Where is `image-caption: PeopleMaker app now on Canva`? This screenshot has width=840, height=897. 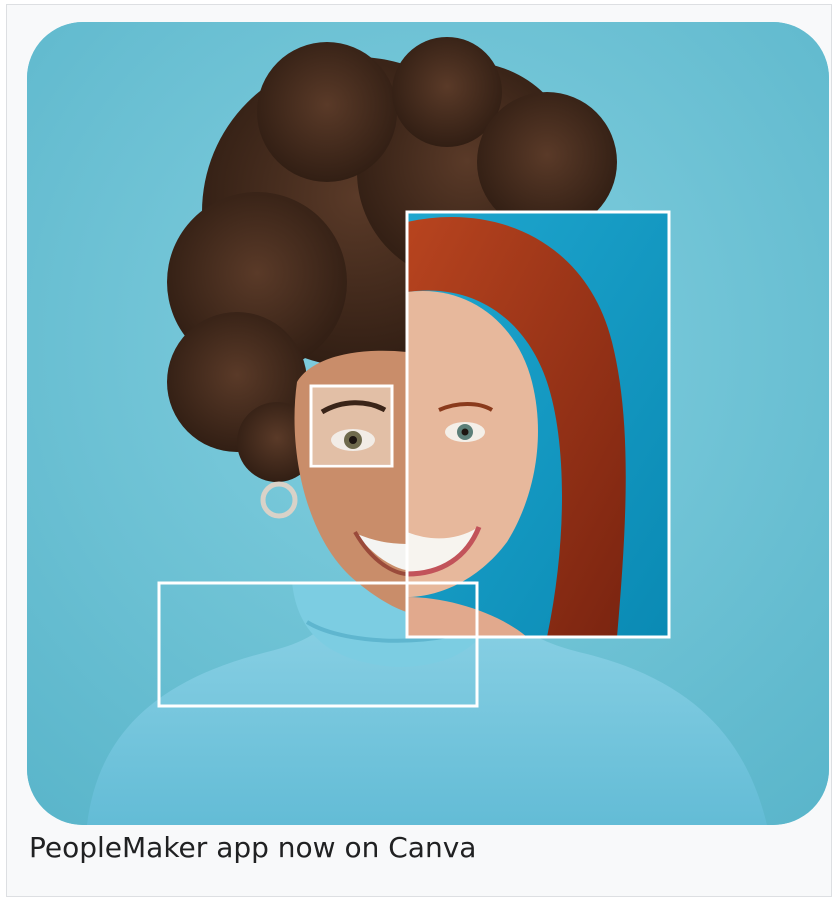
image-caption: PeopleMaker app now on Canva is located at coordinates (253, 847).